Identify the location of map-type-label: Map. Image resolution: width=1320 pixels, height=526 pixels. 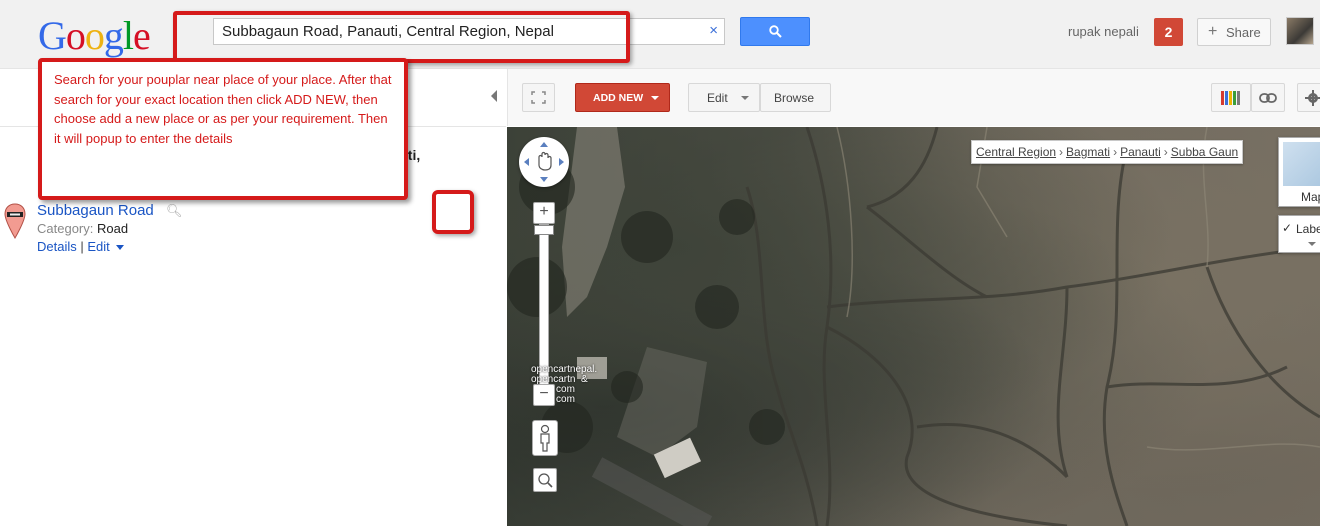
(1310, 197).